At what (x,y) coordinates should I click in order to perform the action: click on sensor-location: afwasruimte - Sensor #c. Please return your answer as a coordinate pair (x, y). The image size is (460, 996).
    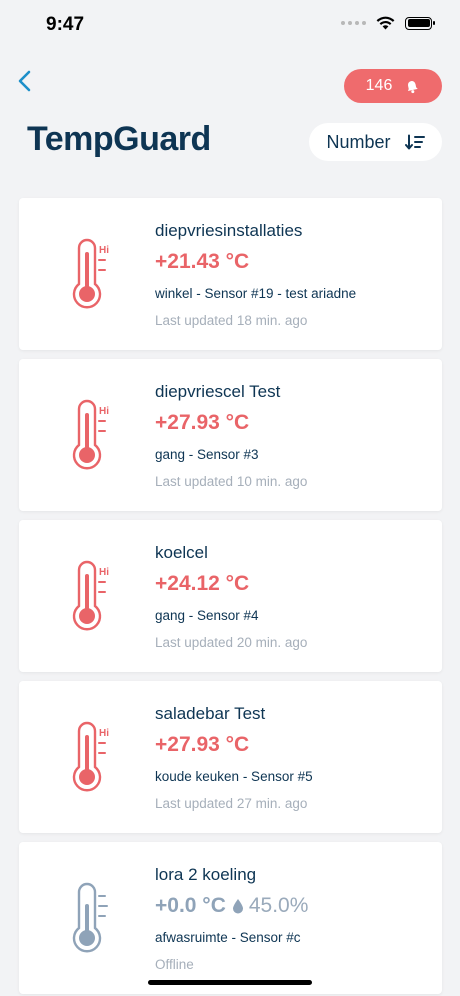
    Looking at the image, I should click on (228, 937).